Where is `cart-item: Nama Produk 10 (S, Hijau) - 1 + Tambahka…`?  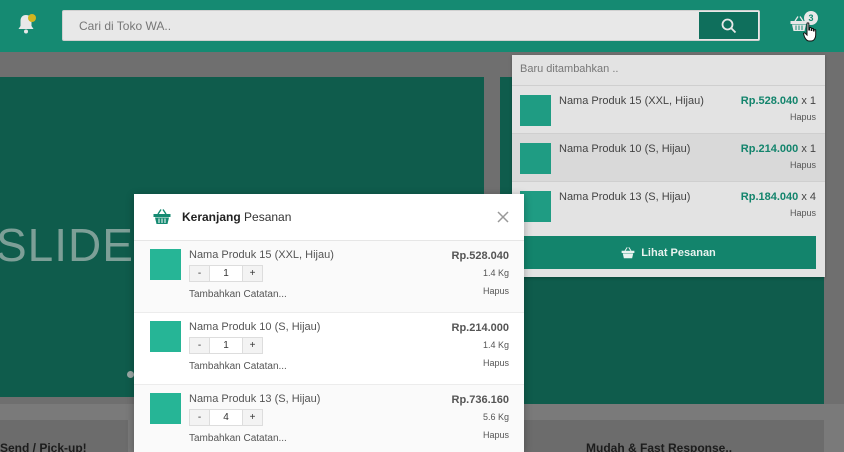
cart-item: Nama Produk 10 (S, Hijau) - 1 + Tambahka… is located at coordinates (329, 349).